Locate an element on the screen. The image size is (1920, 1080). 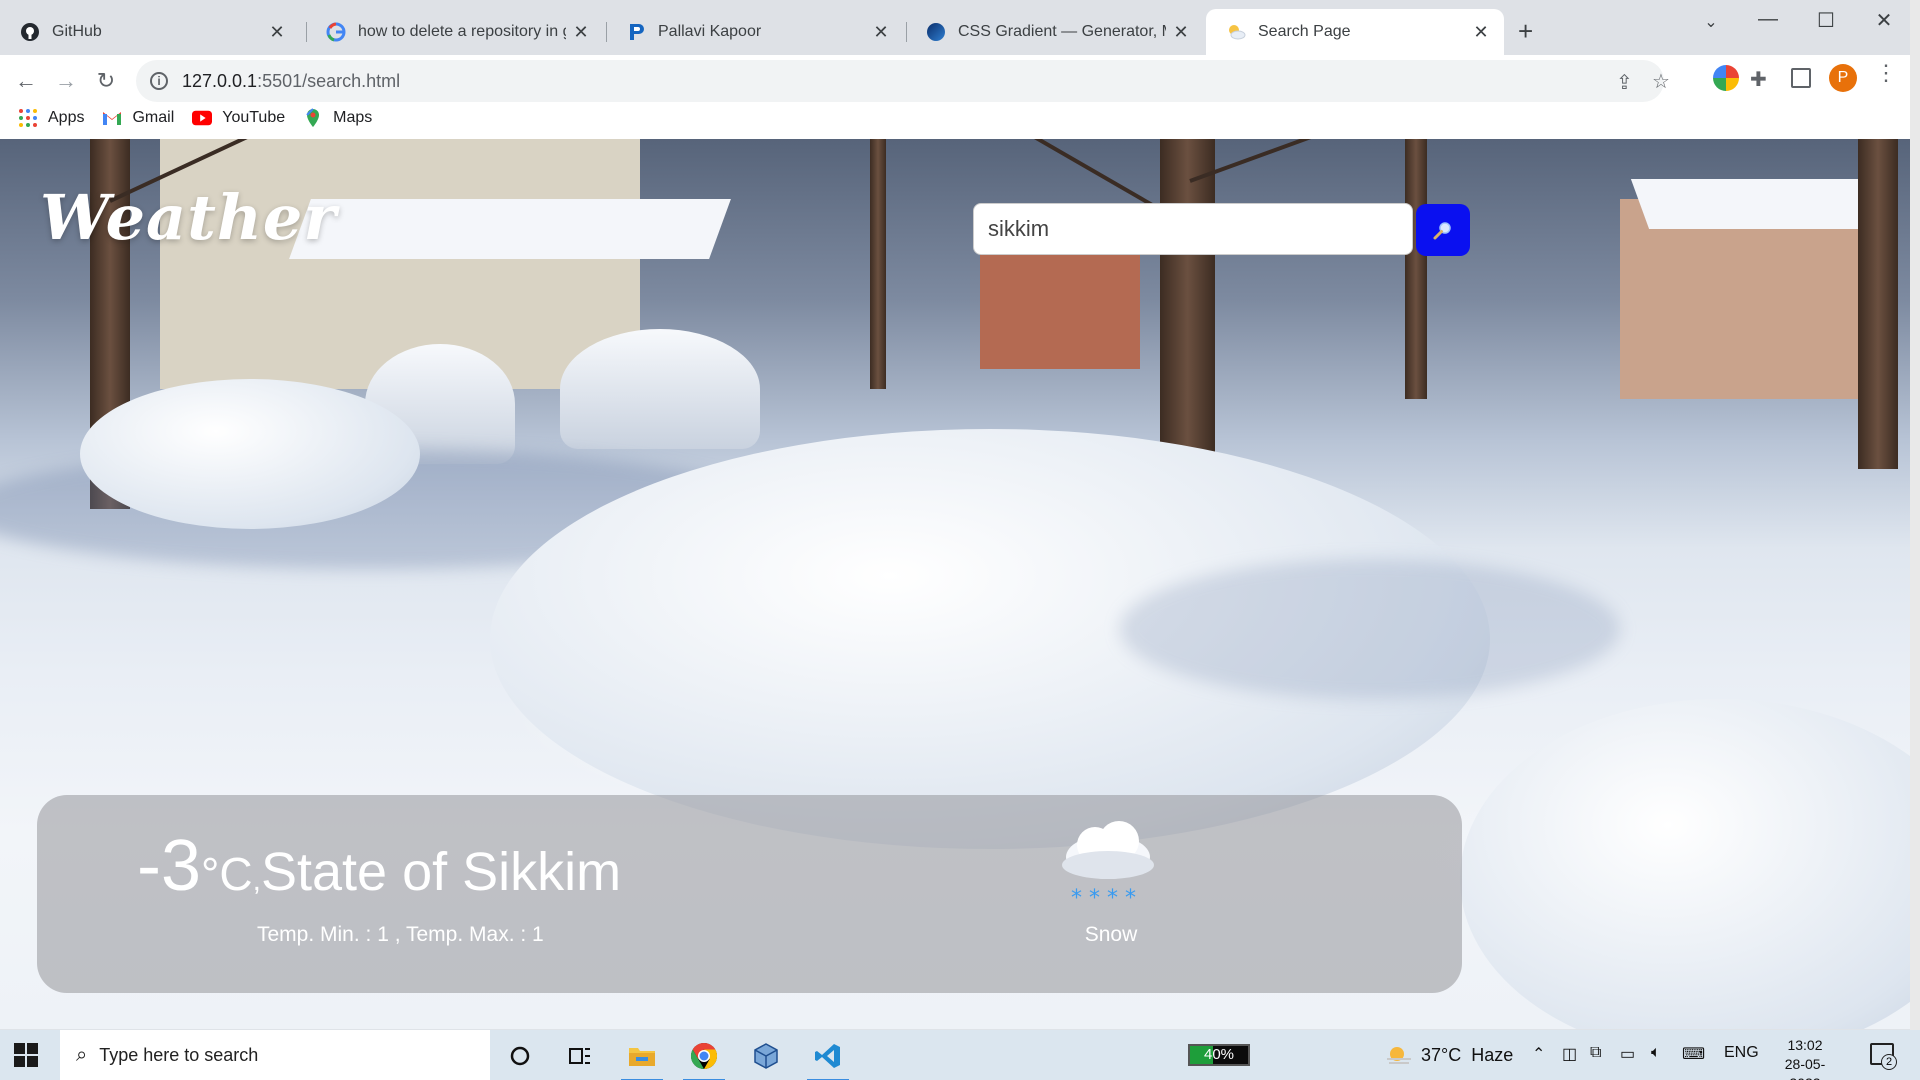
forward-icon: → is located at coordinates (66, 81).